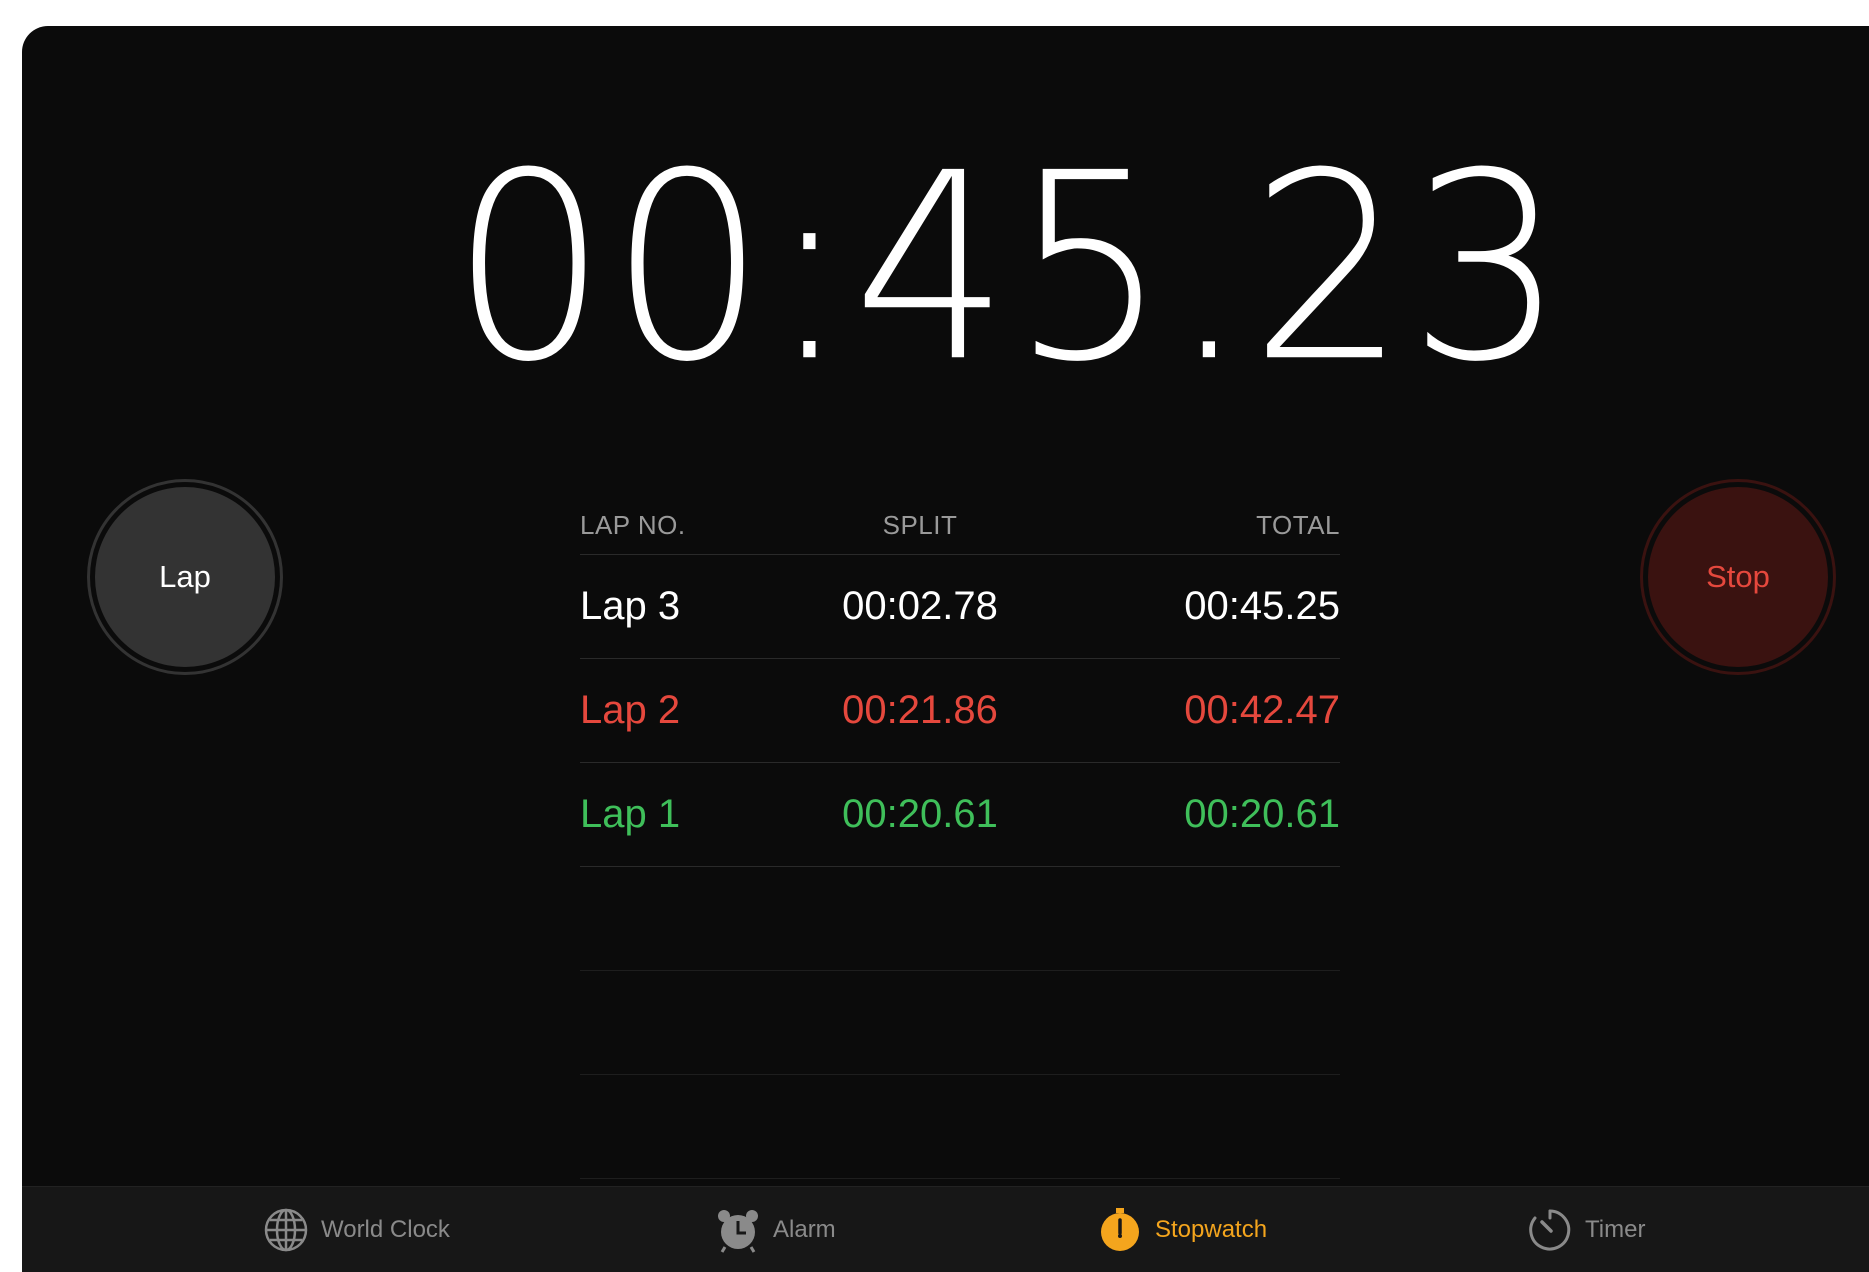  Describe the element at coordinates (1262, 814) in the screenshot. I see `lap-total: 00:20.61` at that location.